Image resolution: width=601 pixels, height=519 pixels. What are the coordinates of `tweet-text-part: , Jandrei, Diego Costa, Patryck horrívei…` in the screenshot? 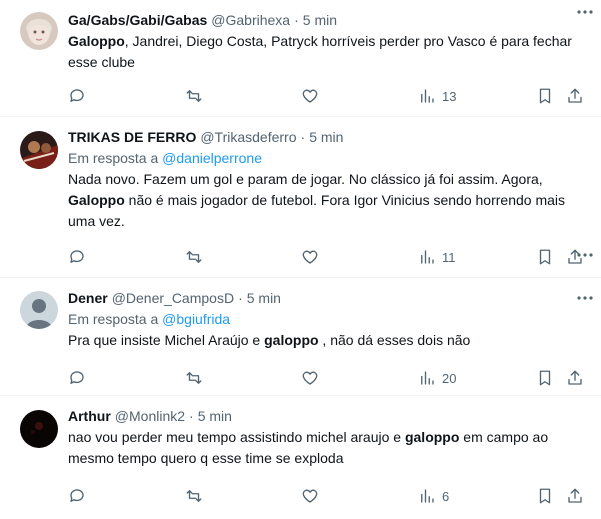 It's located at (320, 51).